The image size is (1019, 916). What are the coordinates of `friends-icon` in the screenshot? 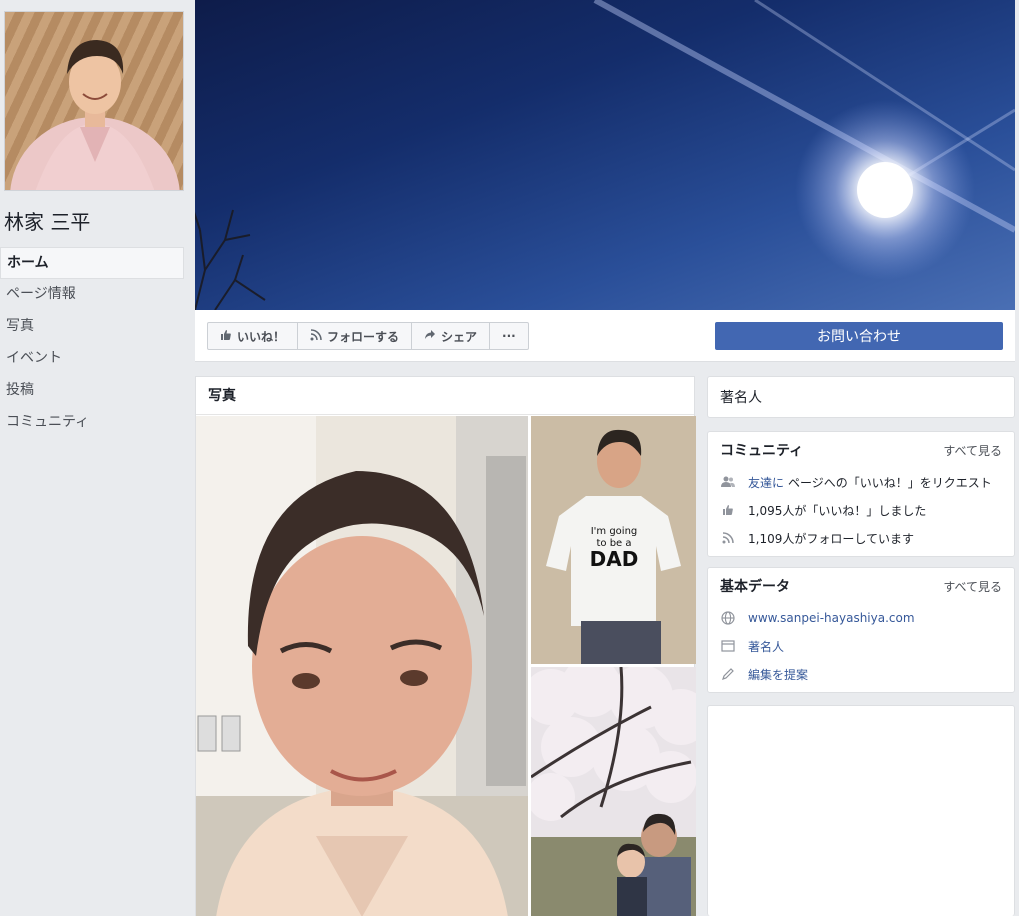 It's located at (728, 482).